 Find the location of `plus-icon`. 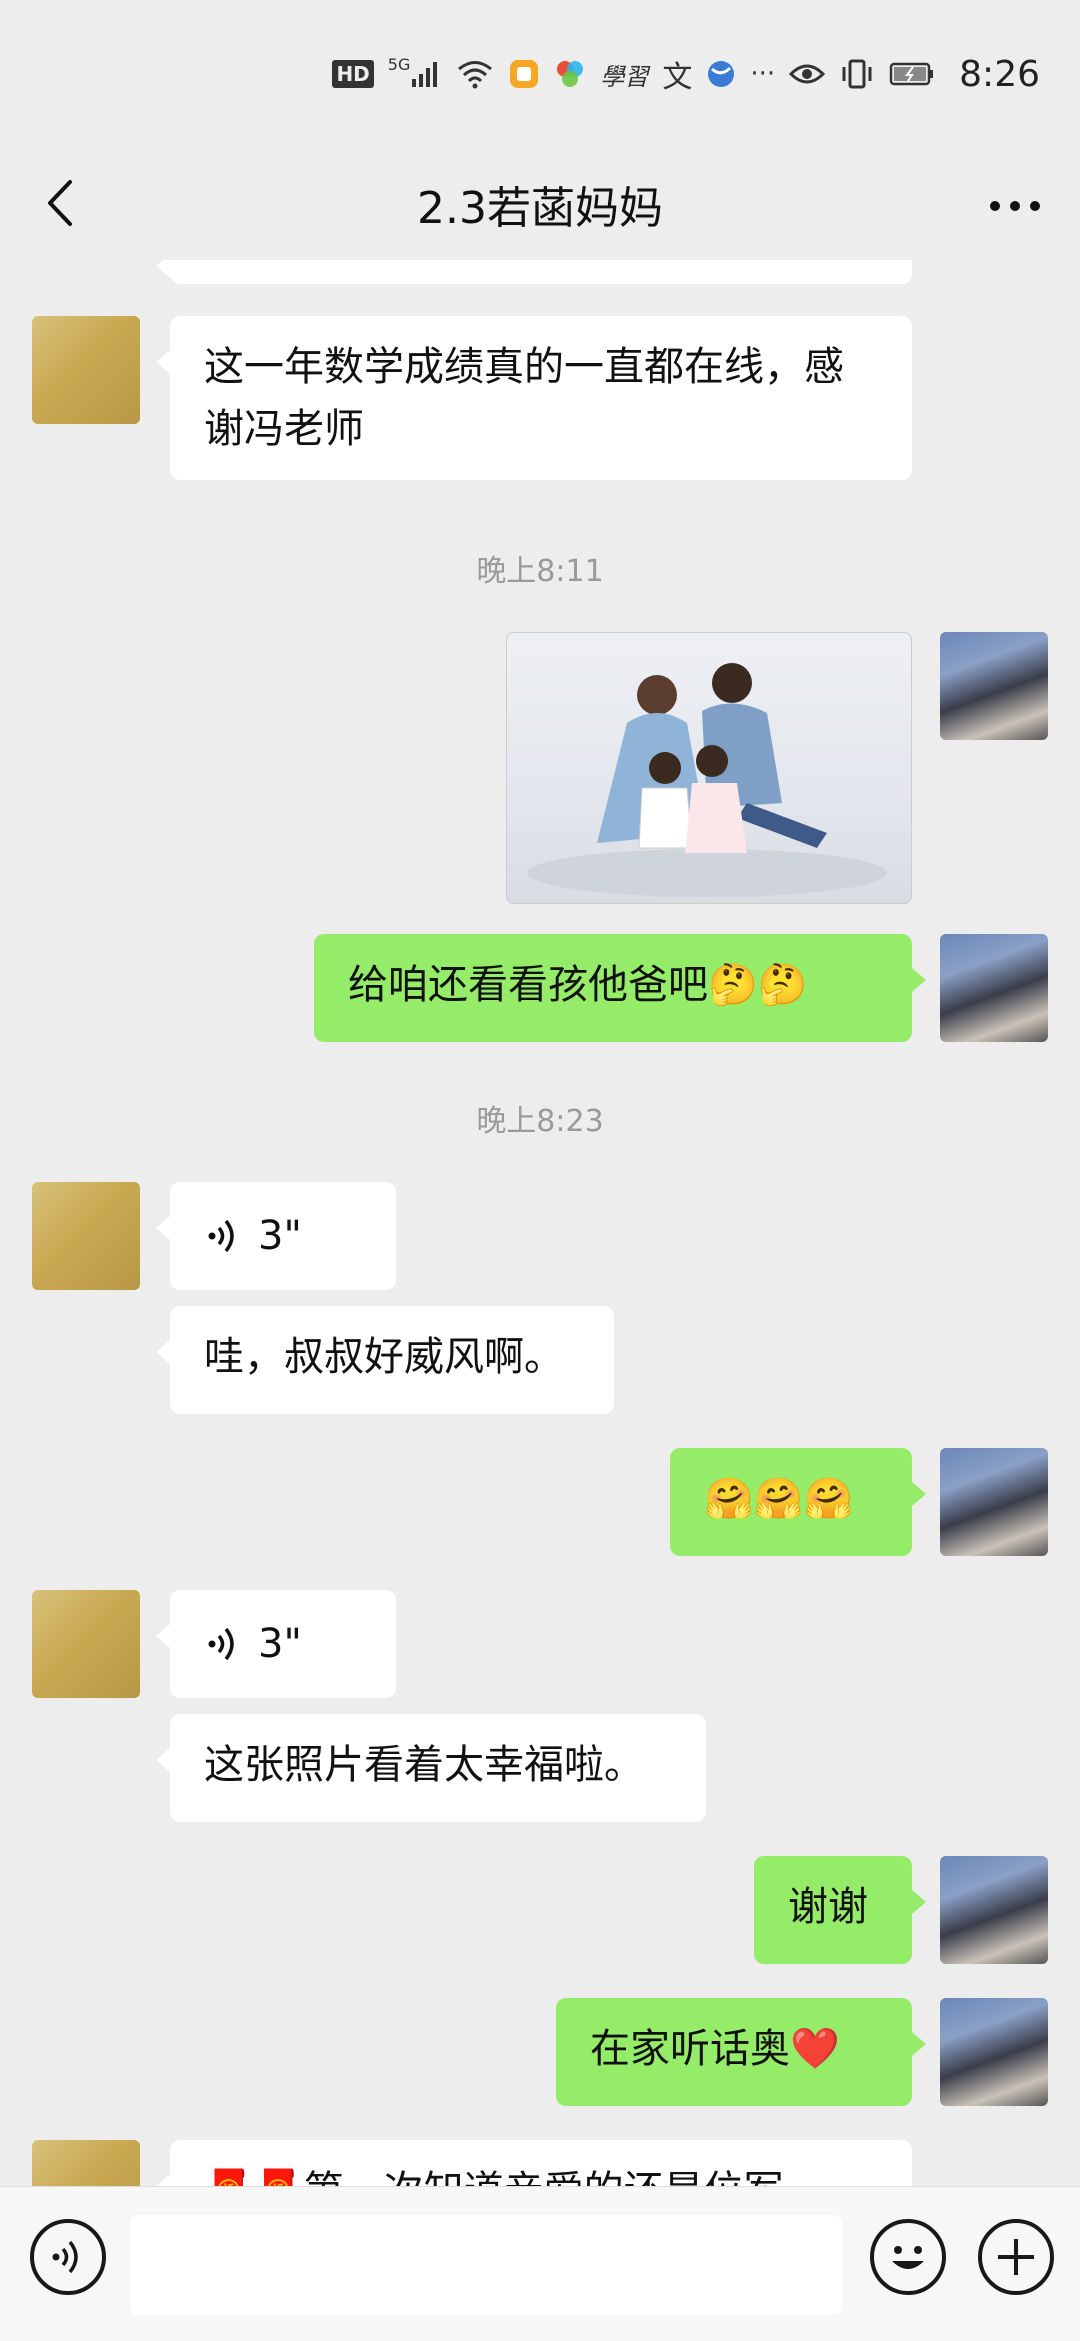

plus-icon is located at coordinates (1016, 2257).